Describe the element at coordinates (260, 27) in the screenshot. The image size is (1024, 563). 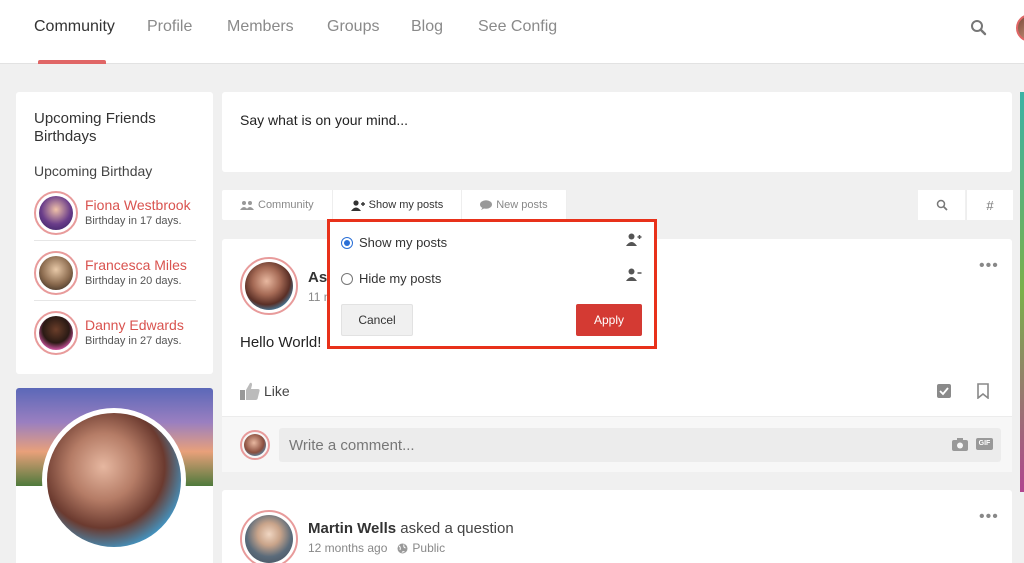
I see `nav-members: Members` at that location.